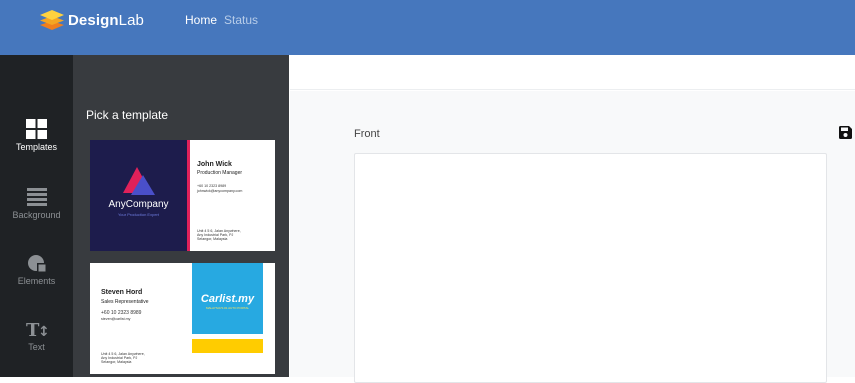 The height and width of the screenshot is (383, 855). Describe the element at coordinates (36, 263) in the screenshot. I see `shapes-icon` at that location.